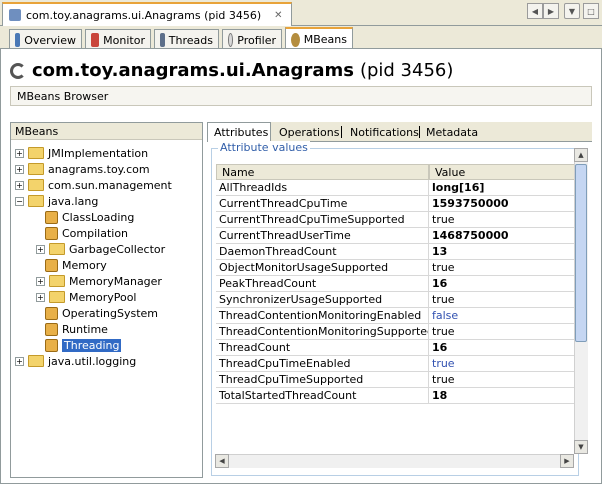 The image size is (602, 484). Describe the element at coordinates (98, 217) in the screenshot. I see `tree-node-label: ClassLoading` at that location.